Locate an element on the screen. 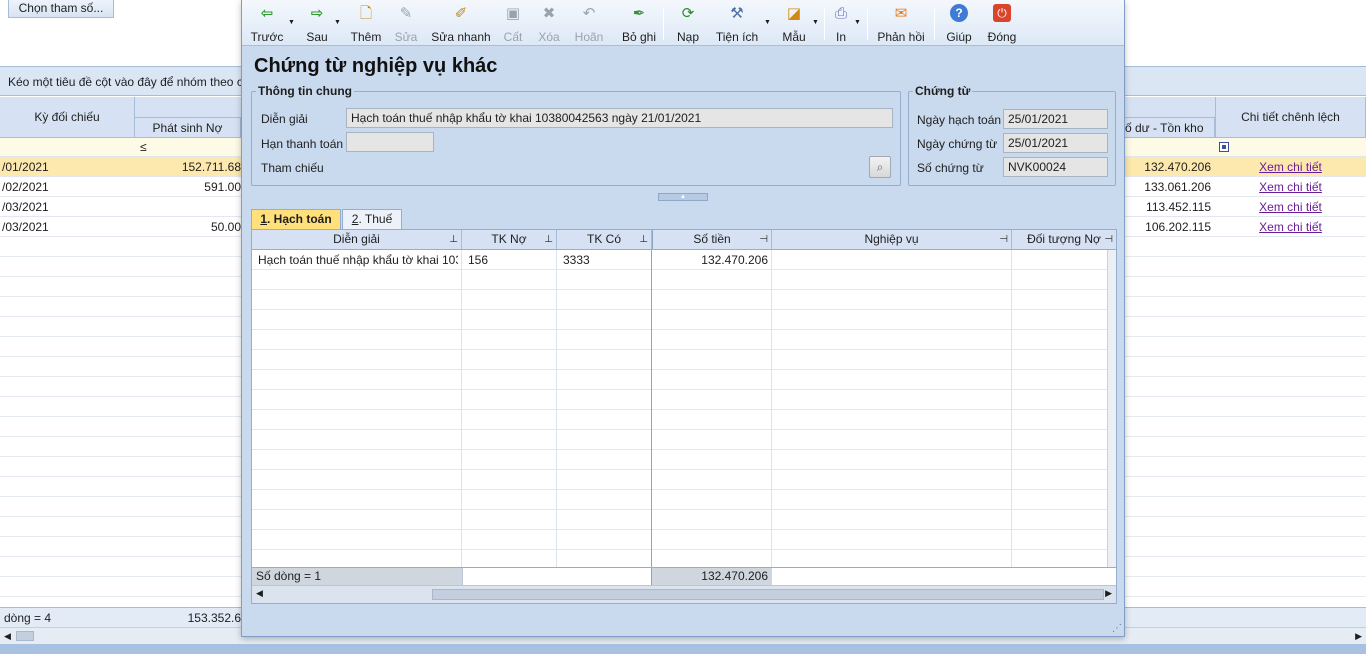  dialog-title: Chứng từ nghiệp vụ khác is located at coordinates (376, 66).